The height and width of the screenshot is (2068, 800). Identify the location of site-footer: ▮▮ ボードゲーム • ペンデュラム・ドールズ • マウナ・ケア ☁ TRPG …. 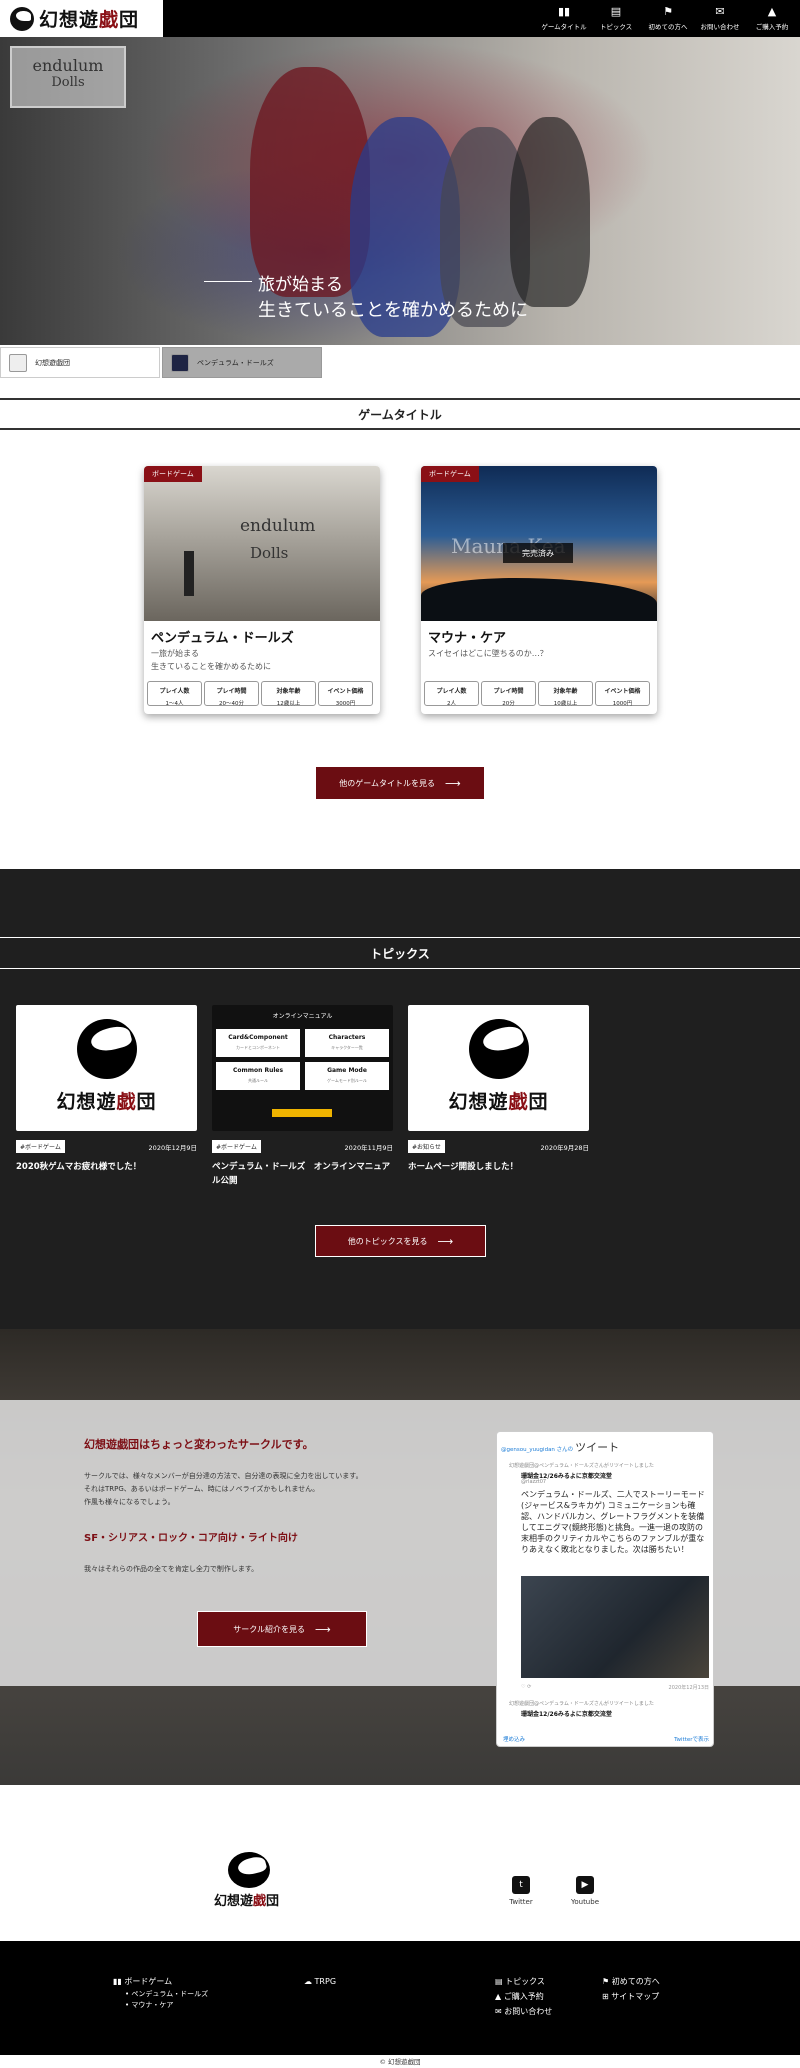
(400, 1998).